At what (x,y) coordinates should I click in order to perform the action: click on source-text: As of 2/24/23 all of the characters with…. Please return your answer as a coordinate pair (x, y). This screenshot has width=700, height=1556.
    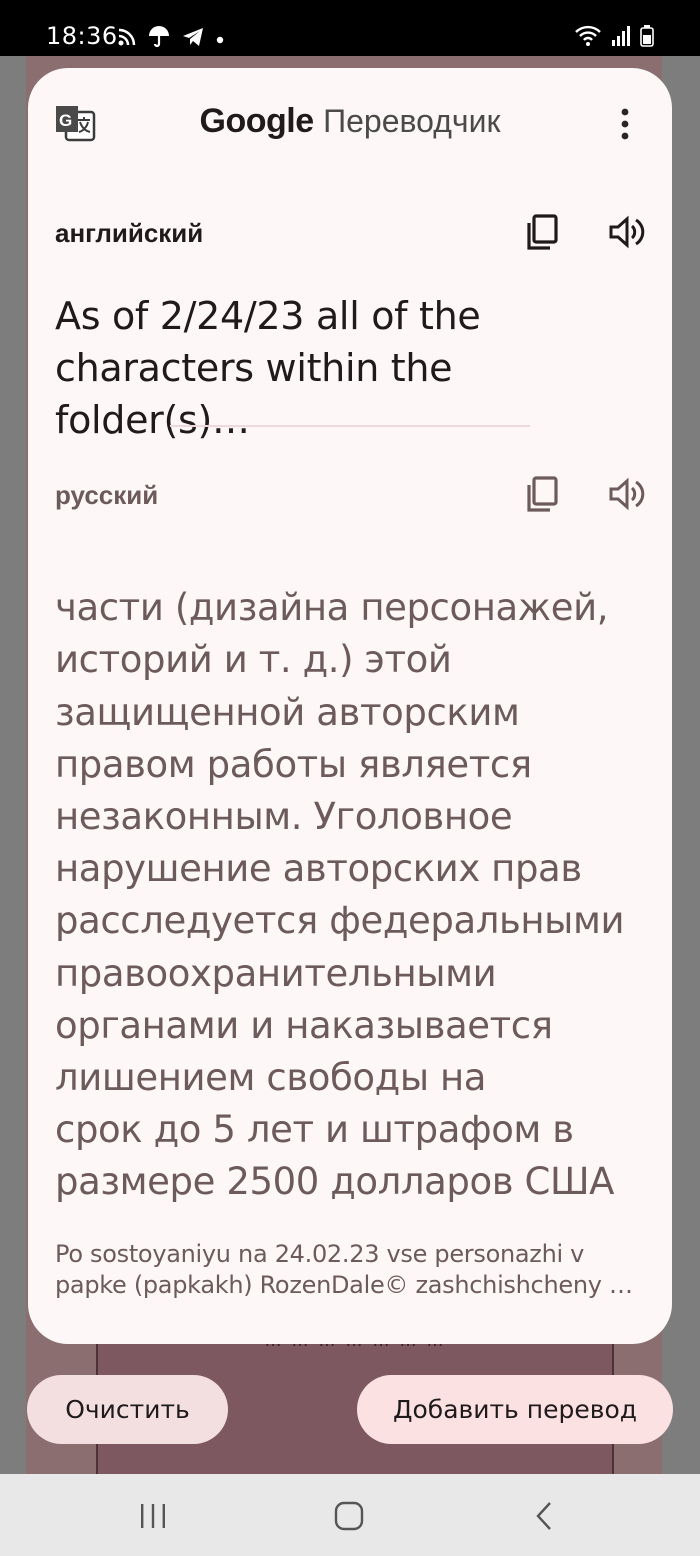
    Looking at the image, I should click on (355, 368).